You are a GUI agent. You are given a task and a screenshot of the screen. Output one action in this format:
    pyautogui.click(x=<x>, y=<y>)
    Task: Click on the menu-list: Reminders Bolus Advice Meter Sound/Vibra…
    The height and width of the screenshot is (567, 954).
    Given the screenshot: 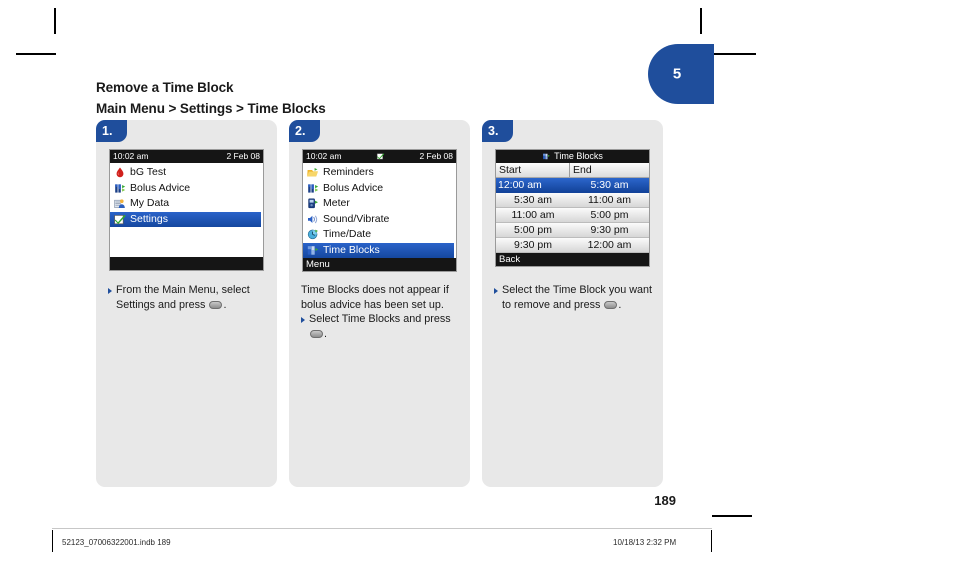 What is the action you would take?
    pyautogui.click(x=379, y=210)
    